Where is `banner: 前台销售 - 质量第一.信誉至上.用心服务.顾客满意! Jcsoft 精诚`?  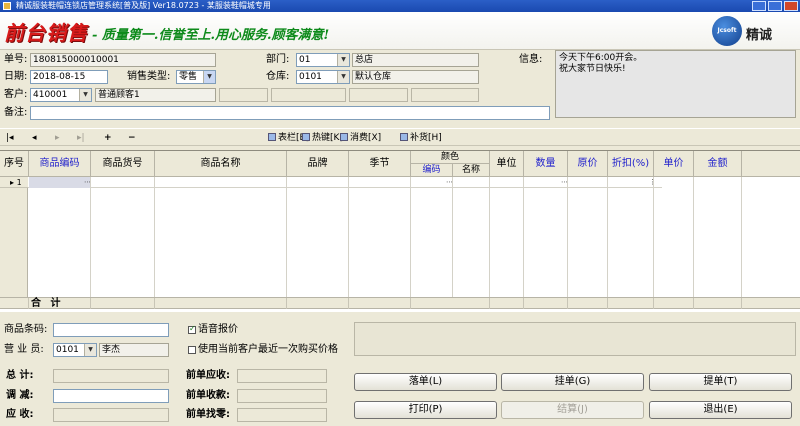
banner: 前台销售 - 质量第一.信誉至上.用心服务.顾客满意! Jcsoft 精诚 is located at coordinates (400, 31).